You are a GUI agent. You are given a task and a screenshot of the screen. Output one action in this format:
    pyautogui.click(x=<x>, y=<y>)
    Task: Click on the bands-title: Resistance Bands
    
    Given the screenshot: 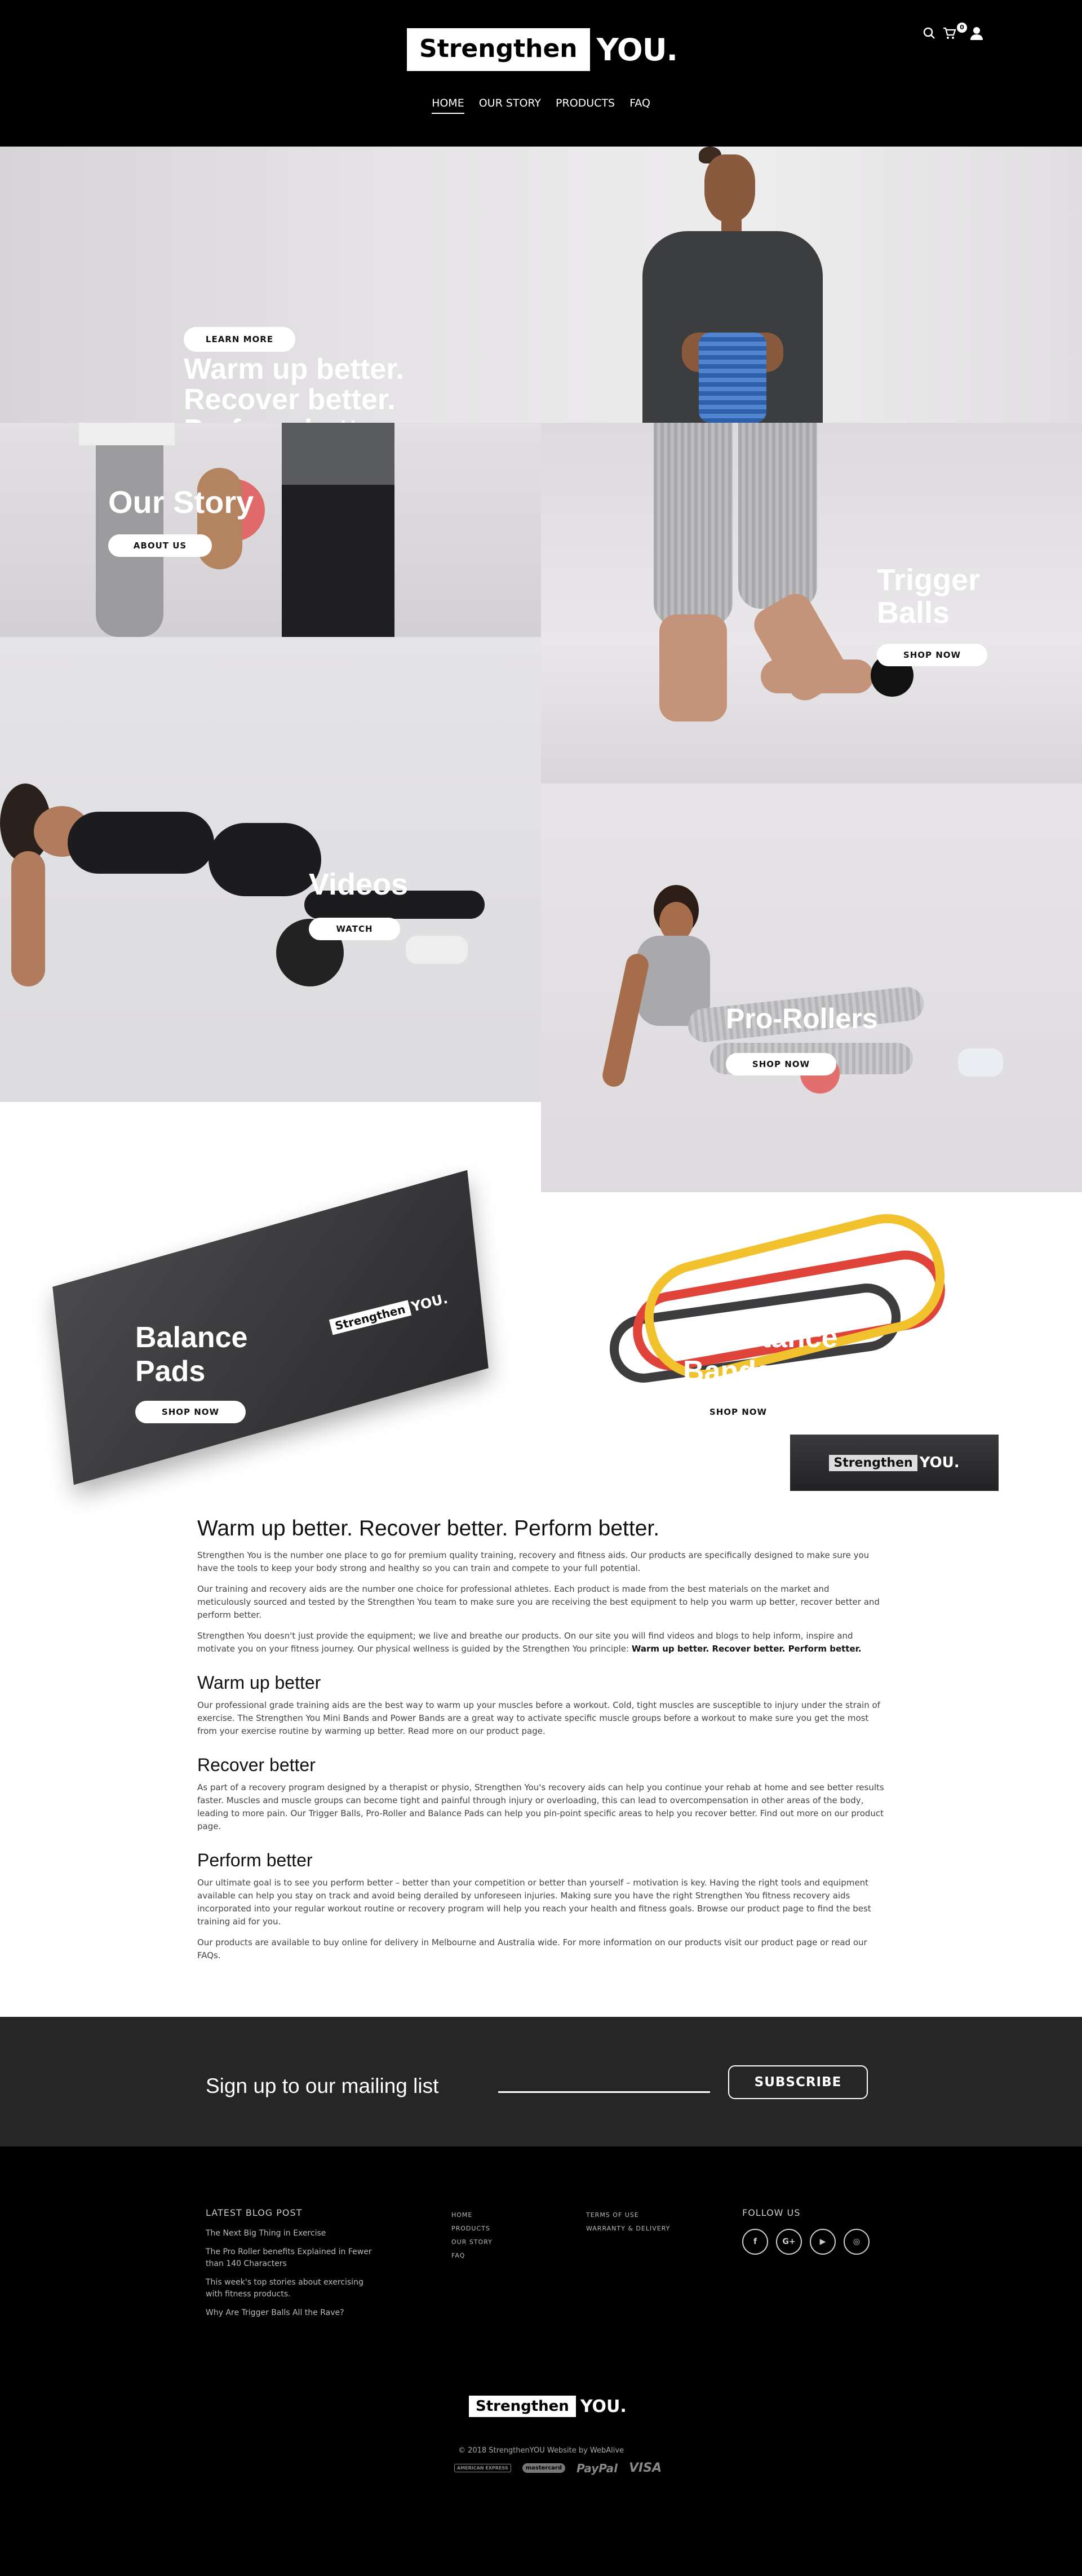 What is the action you would take?
    pyautogui.click(x=761, y=1354)
    